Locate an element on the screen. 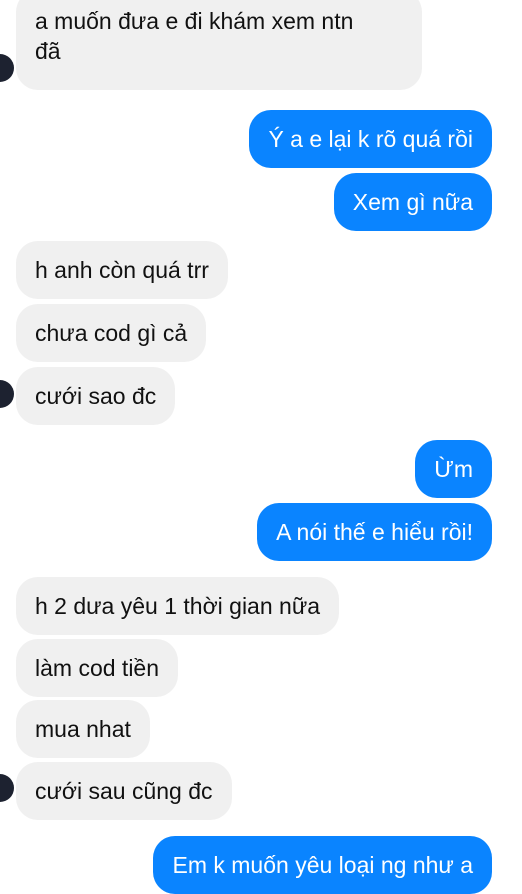 Image resolution: width=522 pixels, height=894 pixels. message-text: cưới sao đc is located at coordinates (96, 396).